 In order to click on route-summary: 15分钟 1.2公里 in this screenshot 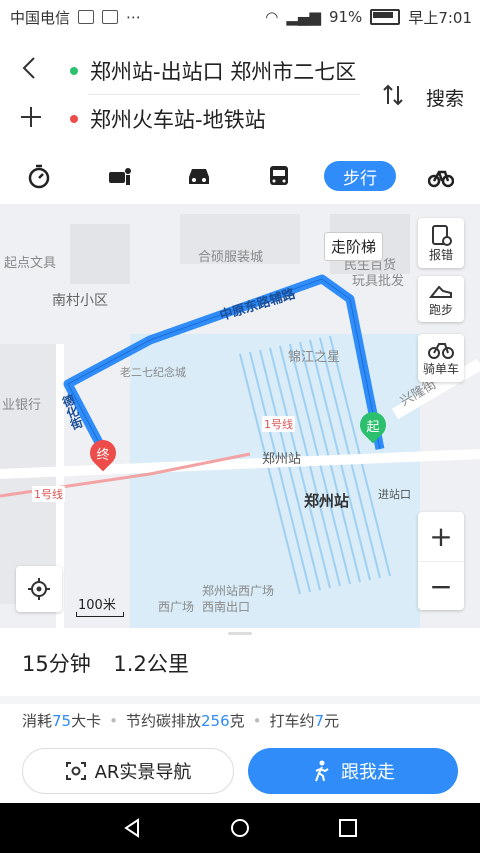, I will do `click(113, 663)`.